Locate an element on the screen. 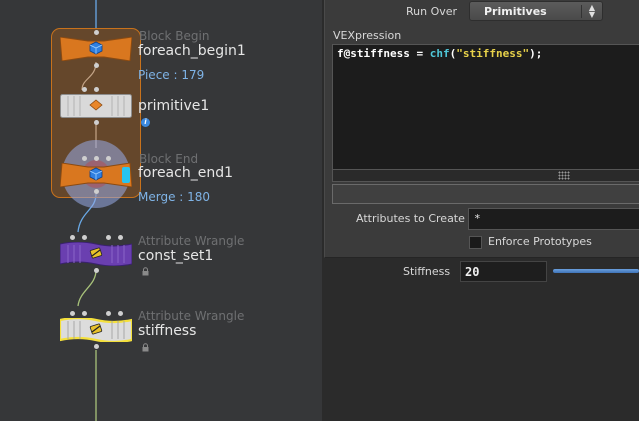 The width and height of the screenshot is (639, 421). wire-const-stiffness is located at coordinates (87, 288).